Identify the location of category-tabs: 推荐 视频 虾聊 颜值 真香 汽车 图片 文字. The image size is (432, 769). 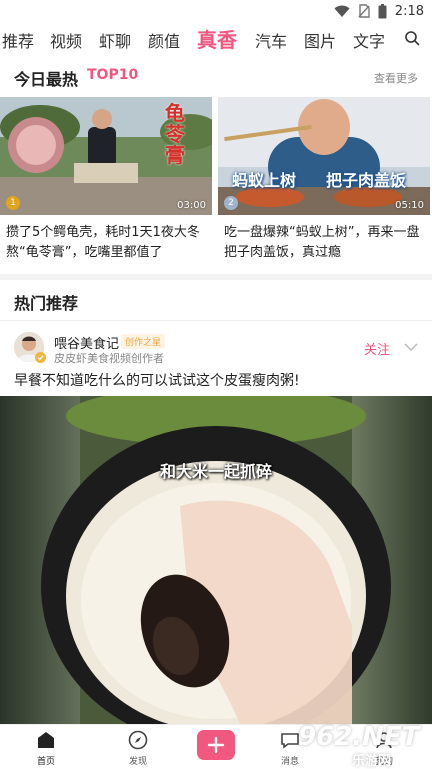
(216, 39).